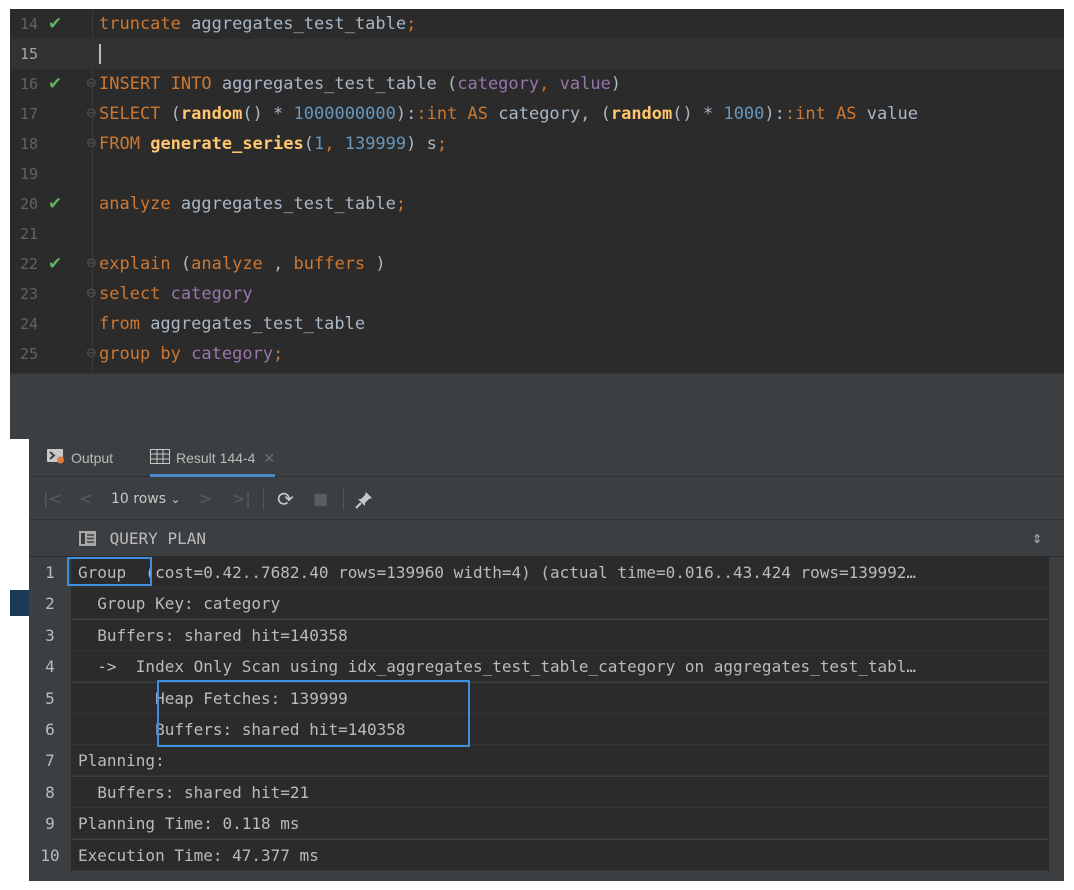 This screenshot has height=890, width=1074. What do you see at coordinates (155, 84) in the screenshot?
I see `code-token: INSERT INTO` at bounding box center [155, 84].